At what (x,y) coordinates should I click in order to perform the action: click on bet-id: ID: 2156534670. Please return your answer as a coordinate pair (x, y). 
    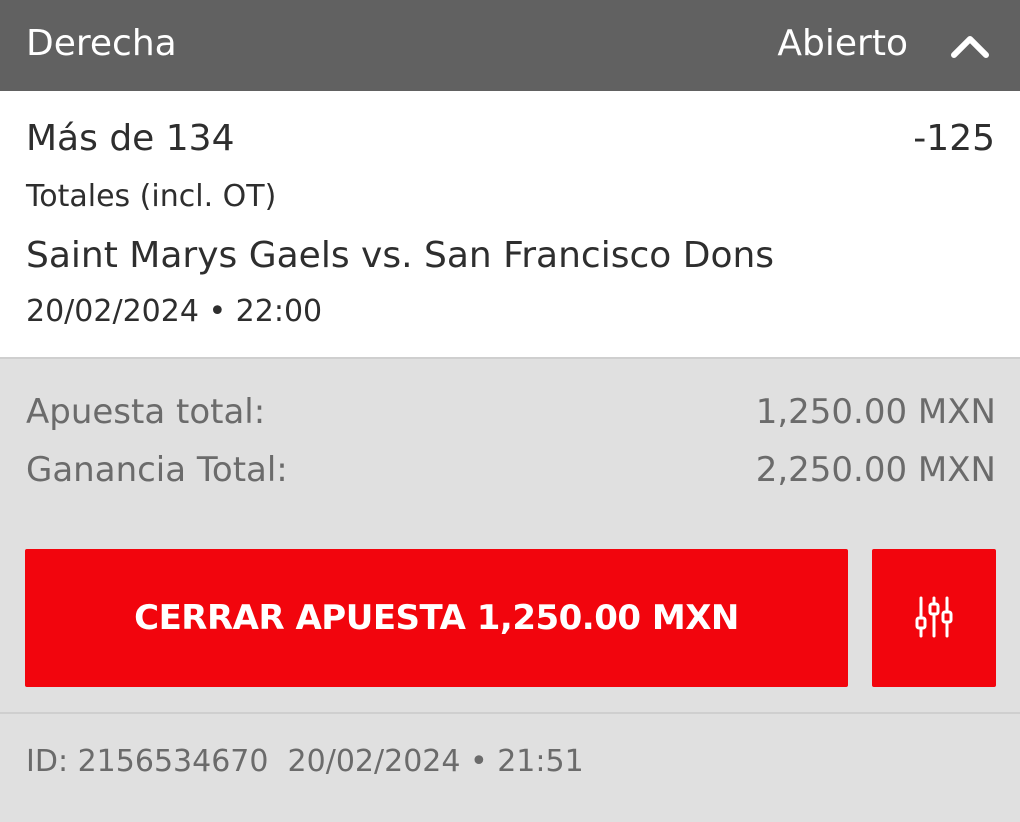
    Looking at the image, I should click on (147, 761).